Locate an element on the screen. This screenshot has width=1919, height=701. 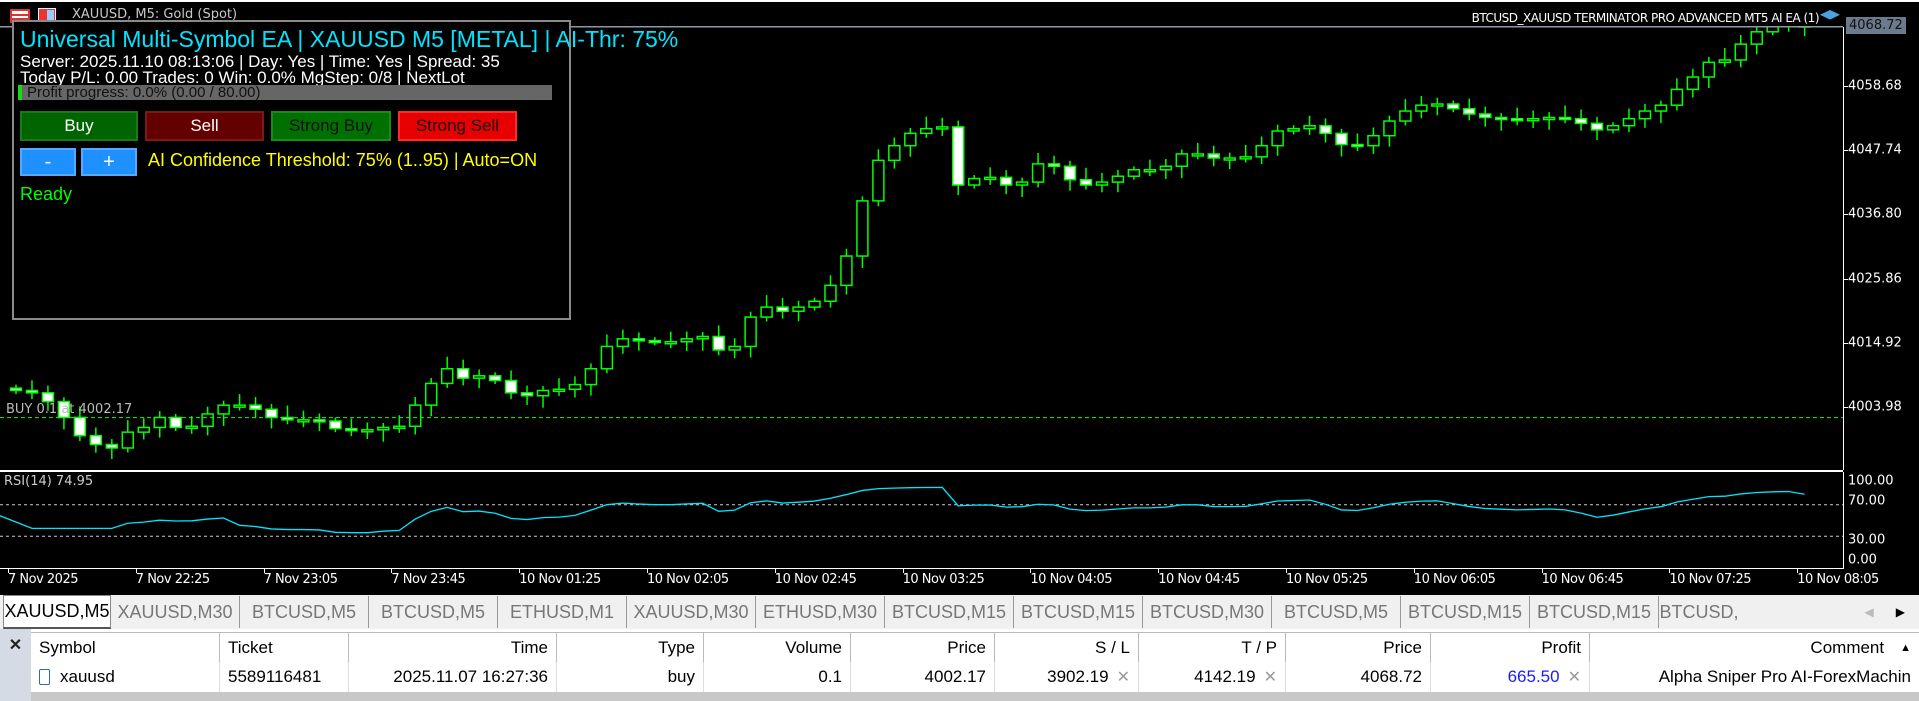
tab-xauusd-m5: XAUUSD,M5 is located at coordinates (57, 612).